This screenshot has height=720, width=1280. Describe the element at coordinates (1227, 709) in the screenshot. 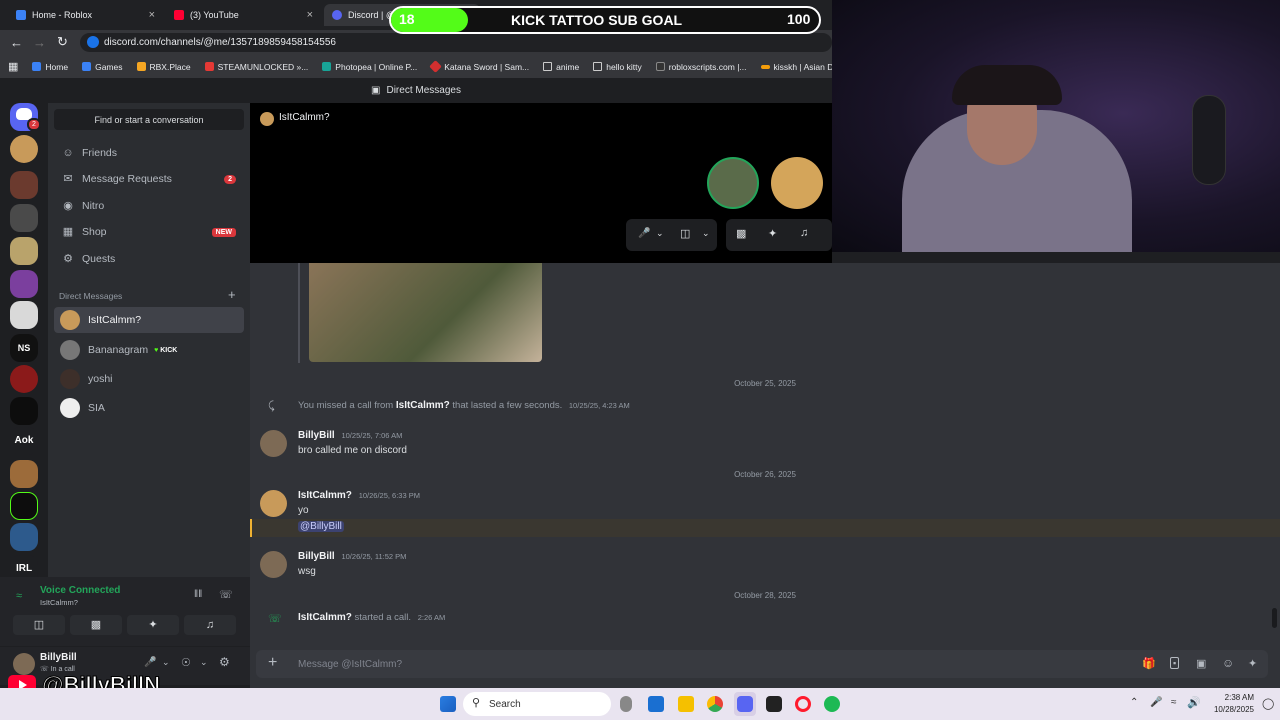

I see `taskbar-date: 10/28/2025` at that location.